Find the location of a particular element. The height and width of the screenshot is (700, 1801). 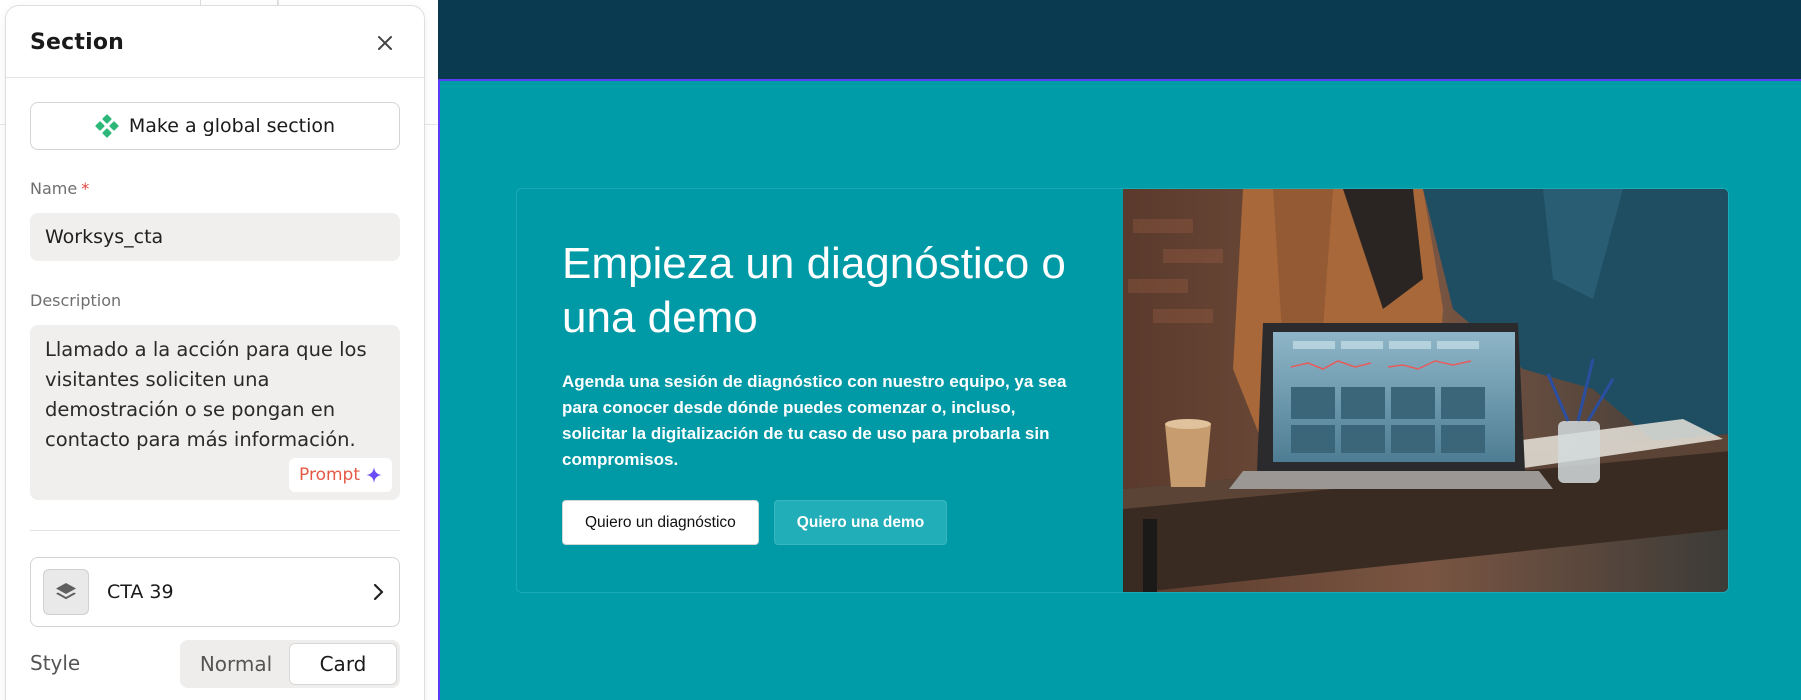

section-template-selector: CTA 39 is located at coordinates (215, 592).